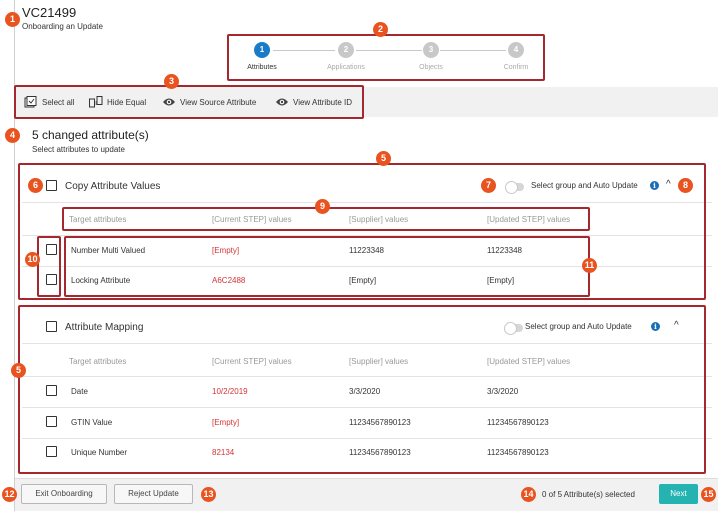  I want to click on step-number: 4, so click(516, 50).